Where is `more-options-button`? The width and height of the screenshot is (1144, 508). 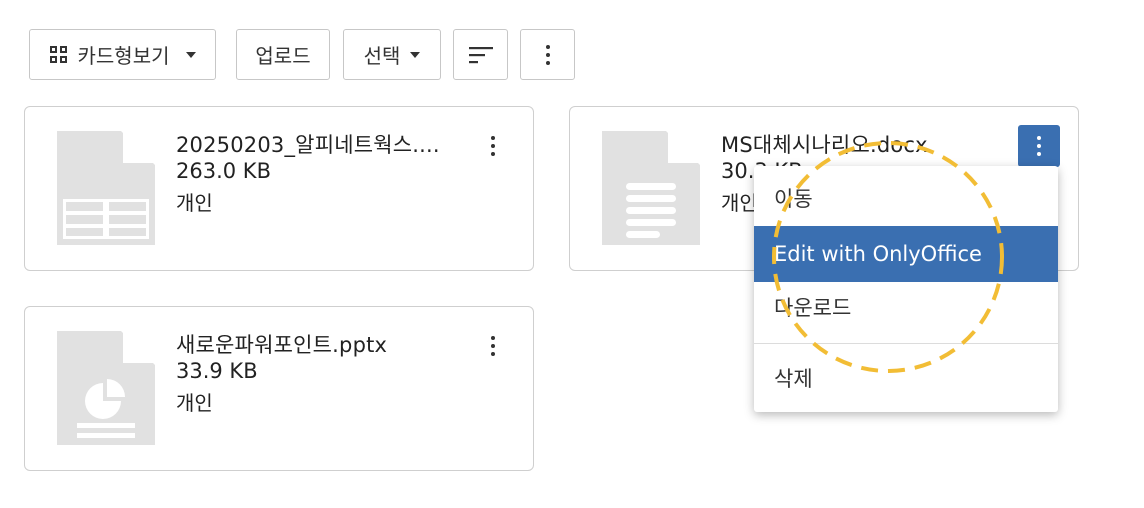
more-options-button is located at coordinates (547, 54).